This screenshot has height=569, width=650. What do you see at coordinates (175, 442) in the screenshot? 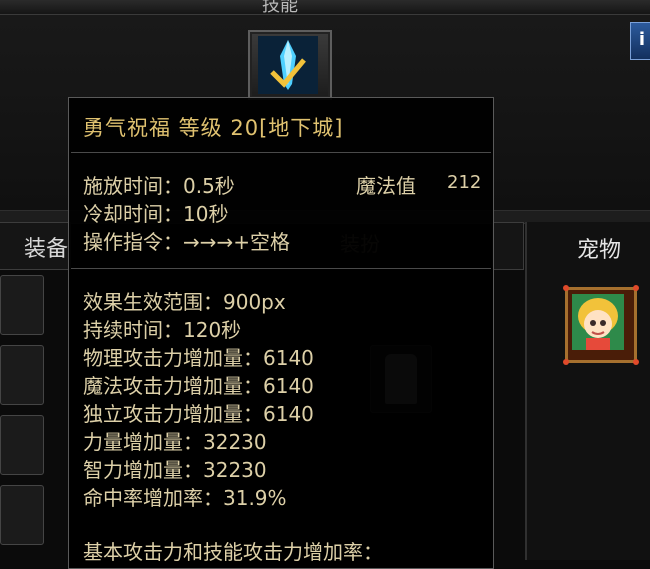
I see `effect-line: 力量增加量：32230` at bounding box center [175, 442].